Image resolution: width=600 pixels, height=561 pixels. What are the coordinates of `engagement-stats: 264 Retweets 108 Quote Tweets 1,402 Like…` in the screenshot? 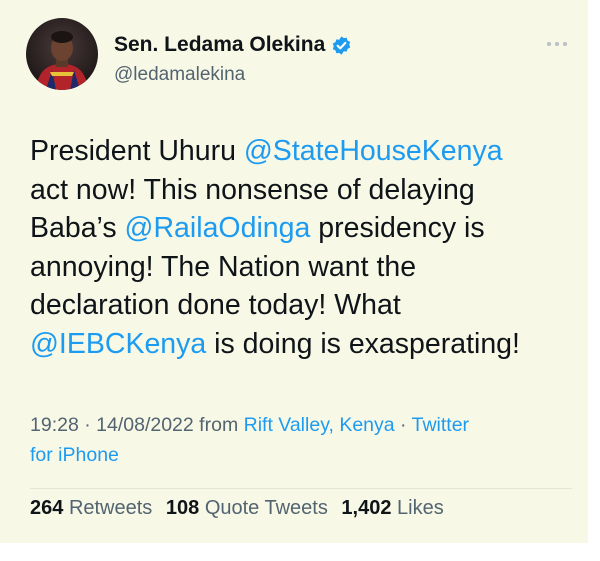 It's located at (237, 508).